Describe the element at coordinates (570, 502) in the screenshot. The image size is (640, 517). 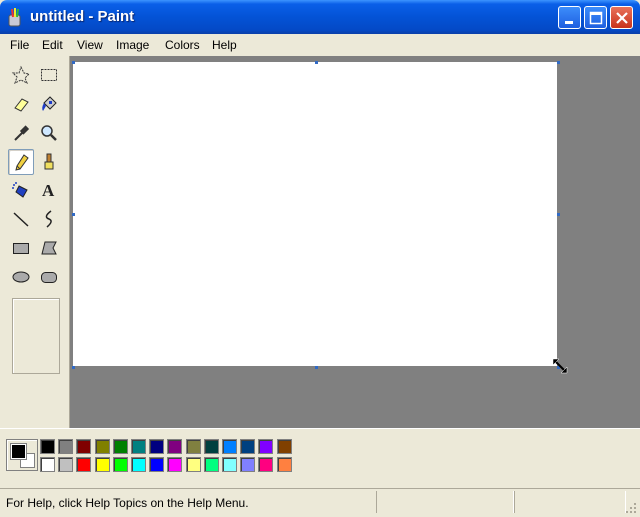
I see `status-panel-size` at that location.